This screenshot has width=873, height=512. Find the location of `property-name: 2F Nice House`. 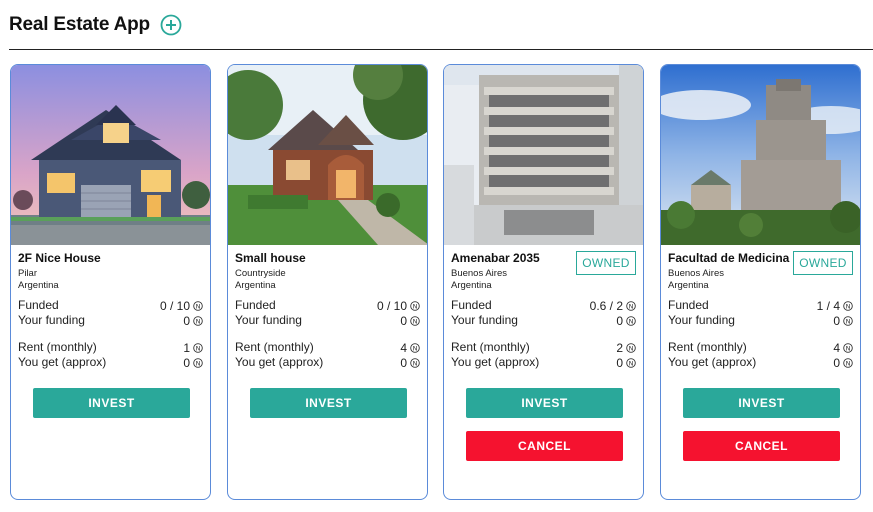

property-name: 2F Nice House is located at coordinates (59, 258).